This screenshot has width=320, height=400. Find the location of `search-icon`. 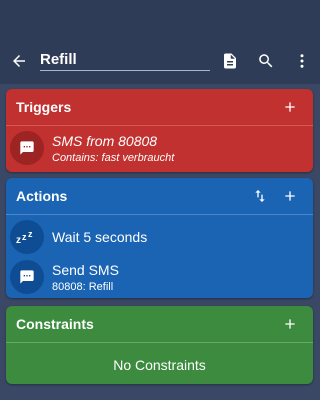

search-icon is located at coordinates (266, 61).